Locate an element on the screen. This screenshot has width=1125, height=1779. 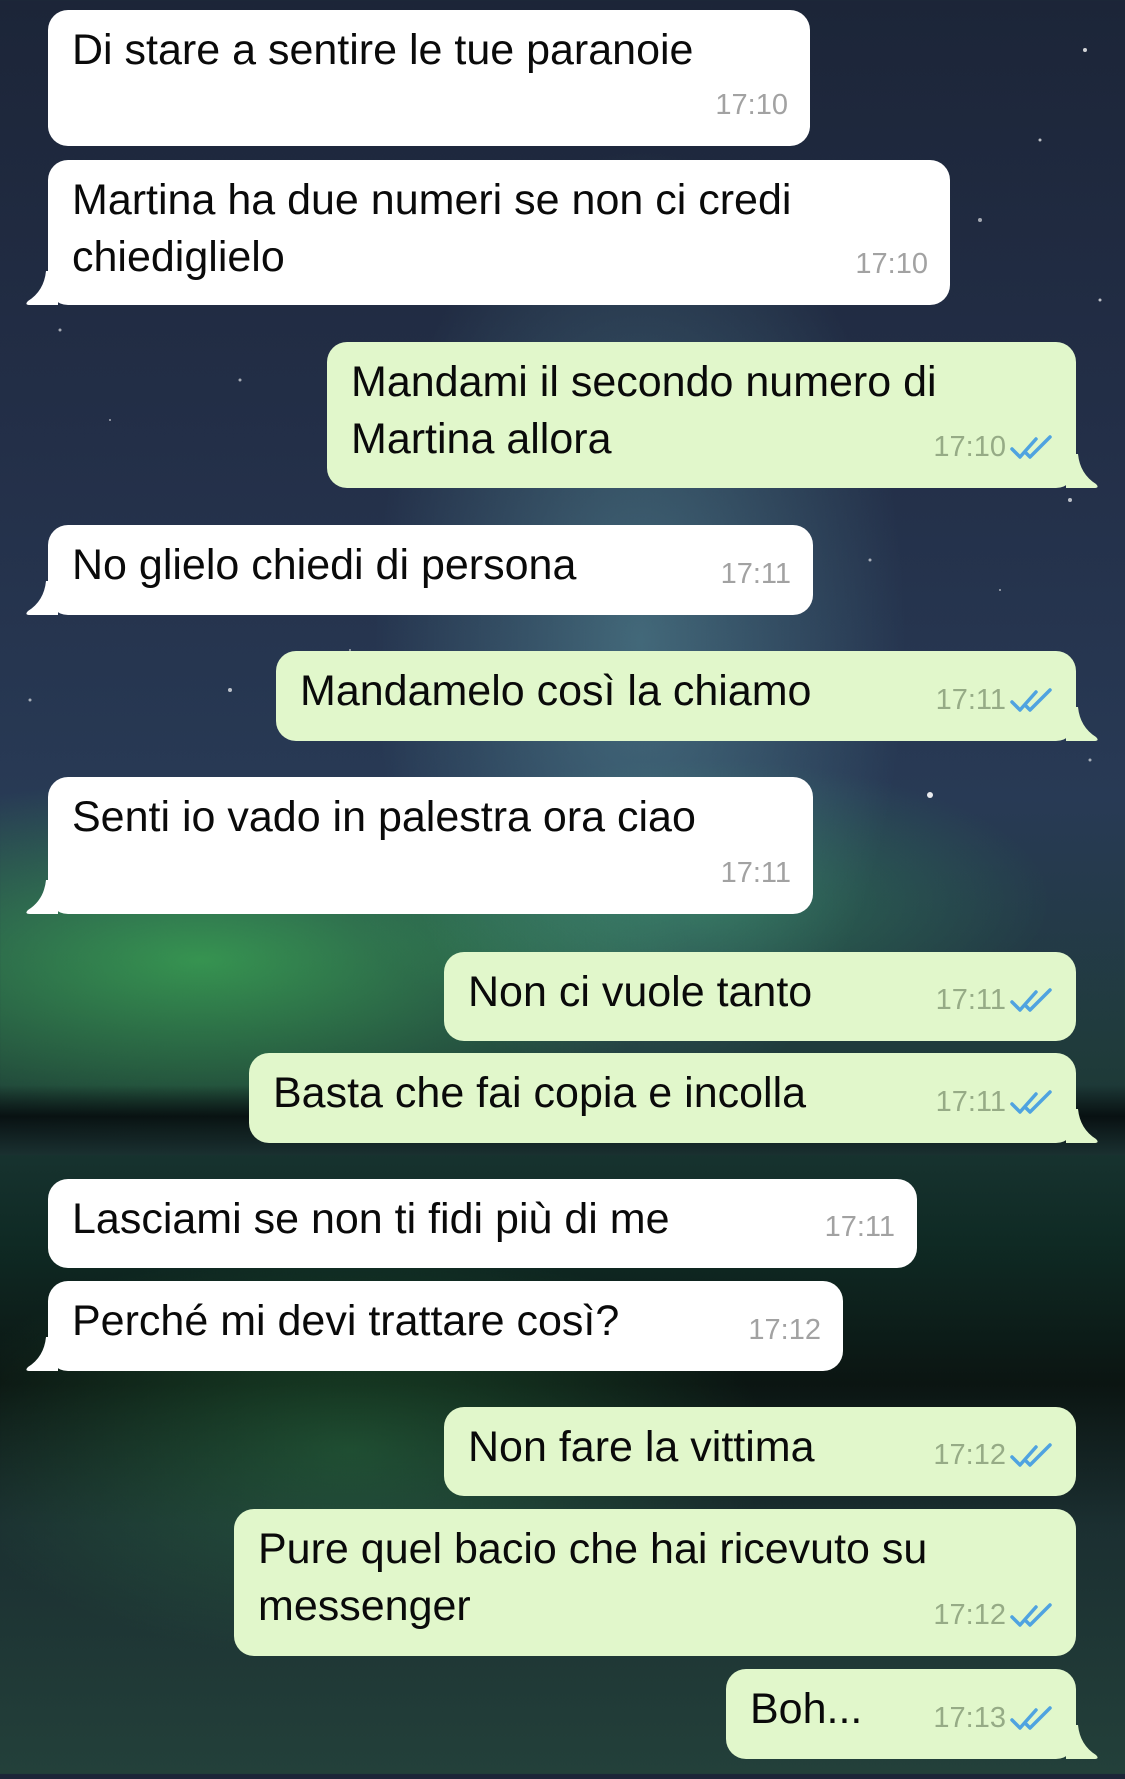
message-text: Lasciami se non ti fidi più di me is located at coordinates (371, 1219).